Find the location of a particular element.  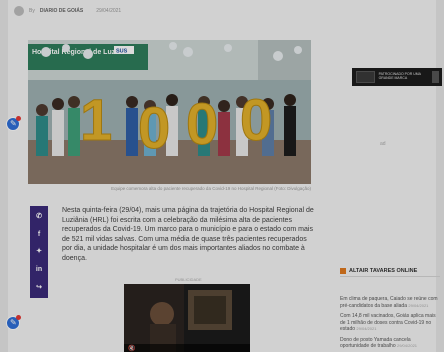

author-name: DIARIO DE GOIÁS is located at coordinates (61, 11).